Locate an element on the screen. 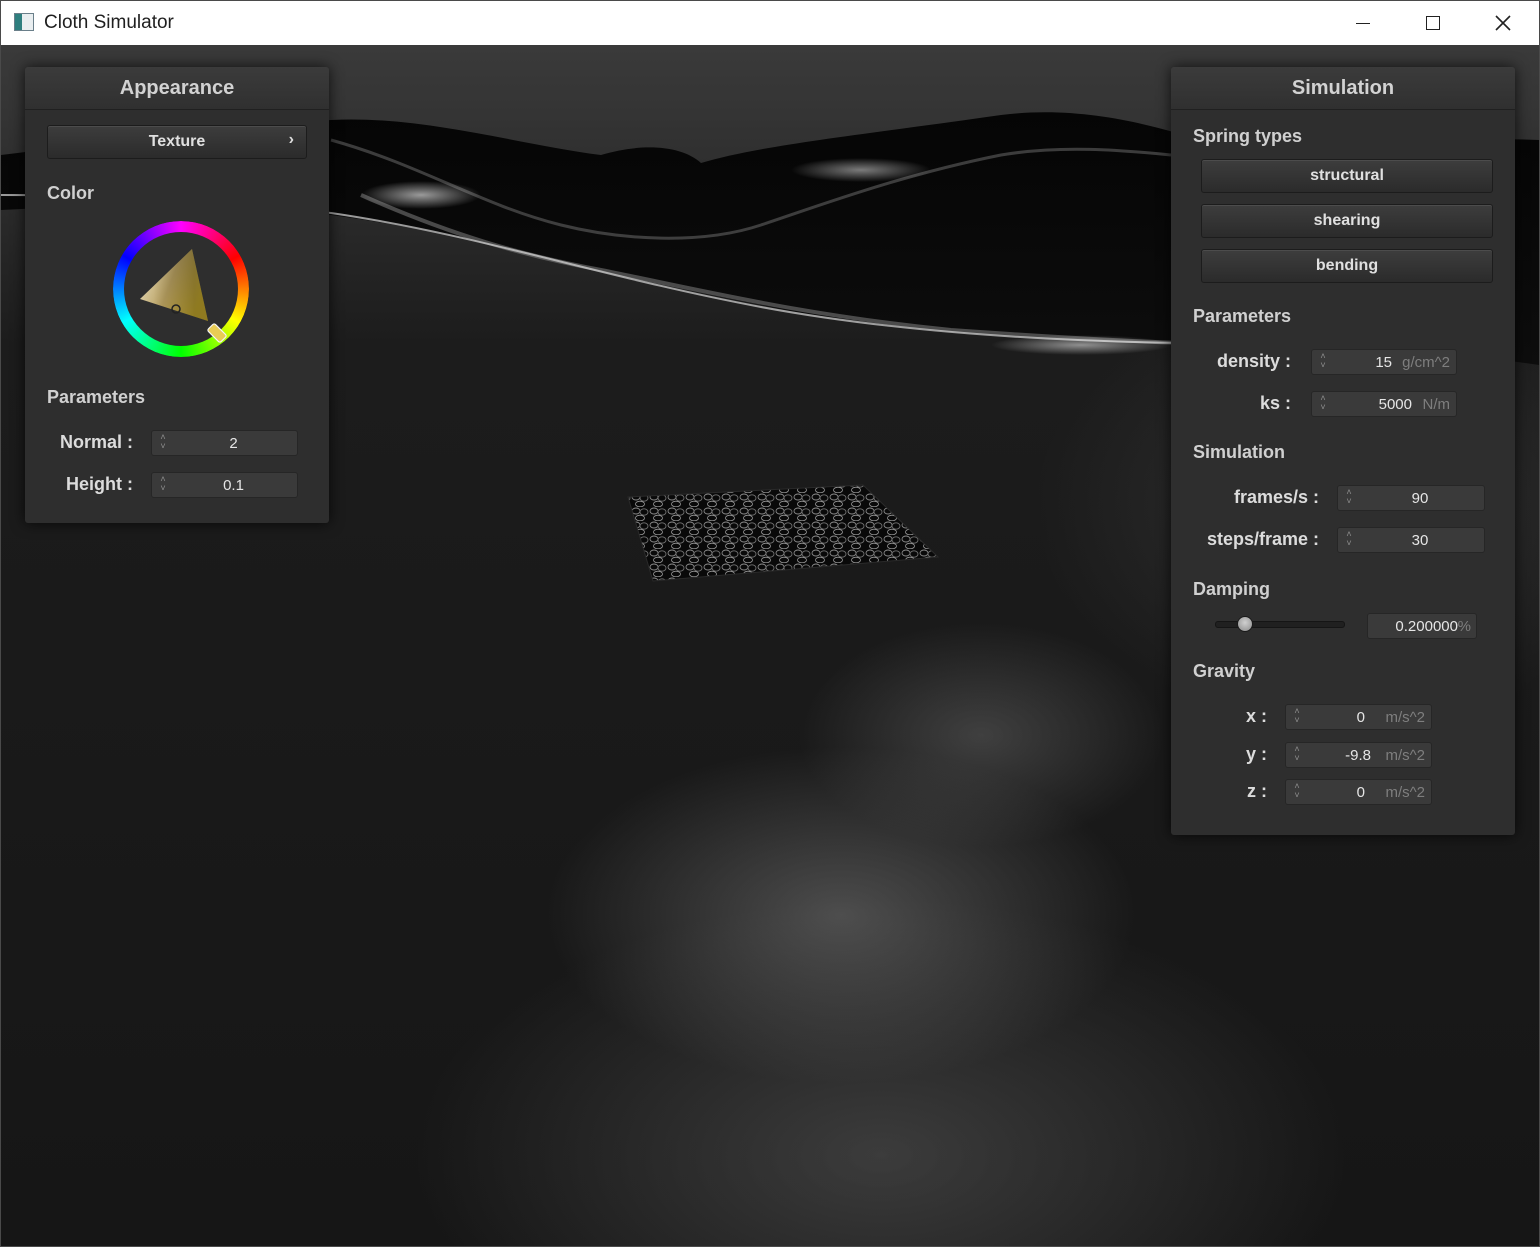 This screenshot has width=1540, height=1247. damping-slider-handle is located at coordinates (1245, 624).